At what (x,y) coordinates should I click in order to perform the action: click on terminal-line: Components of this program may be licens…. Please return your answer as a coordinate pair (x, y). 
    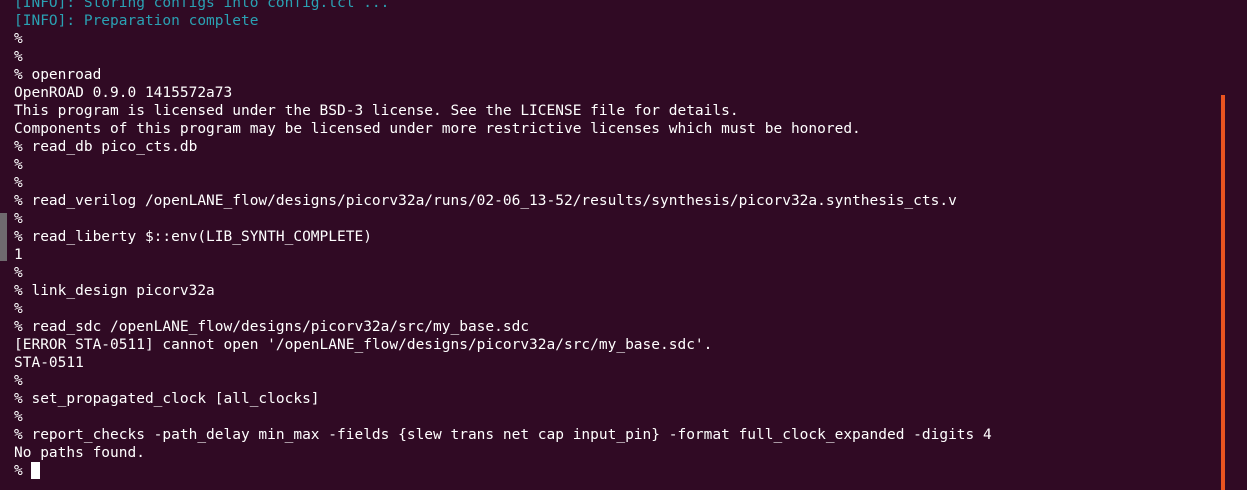
    Looking at the image, I should click on (437, 129).